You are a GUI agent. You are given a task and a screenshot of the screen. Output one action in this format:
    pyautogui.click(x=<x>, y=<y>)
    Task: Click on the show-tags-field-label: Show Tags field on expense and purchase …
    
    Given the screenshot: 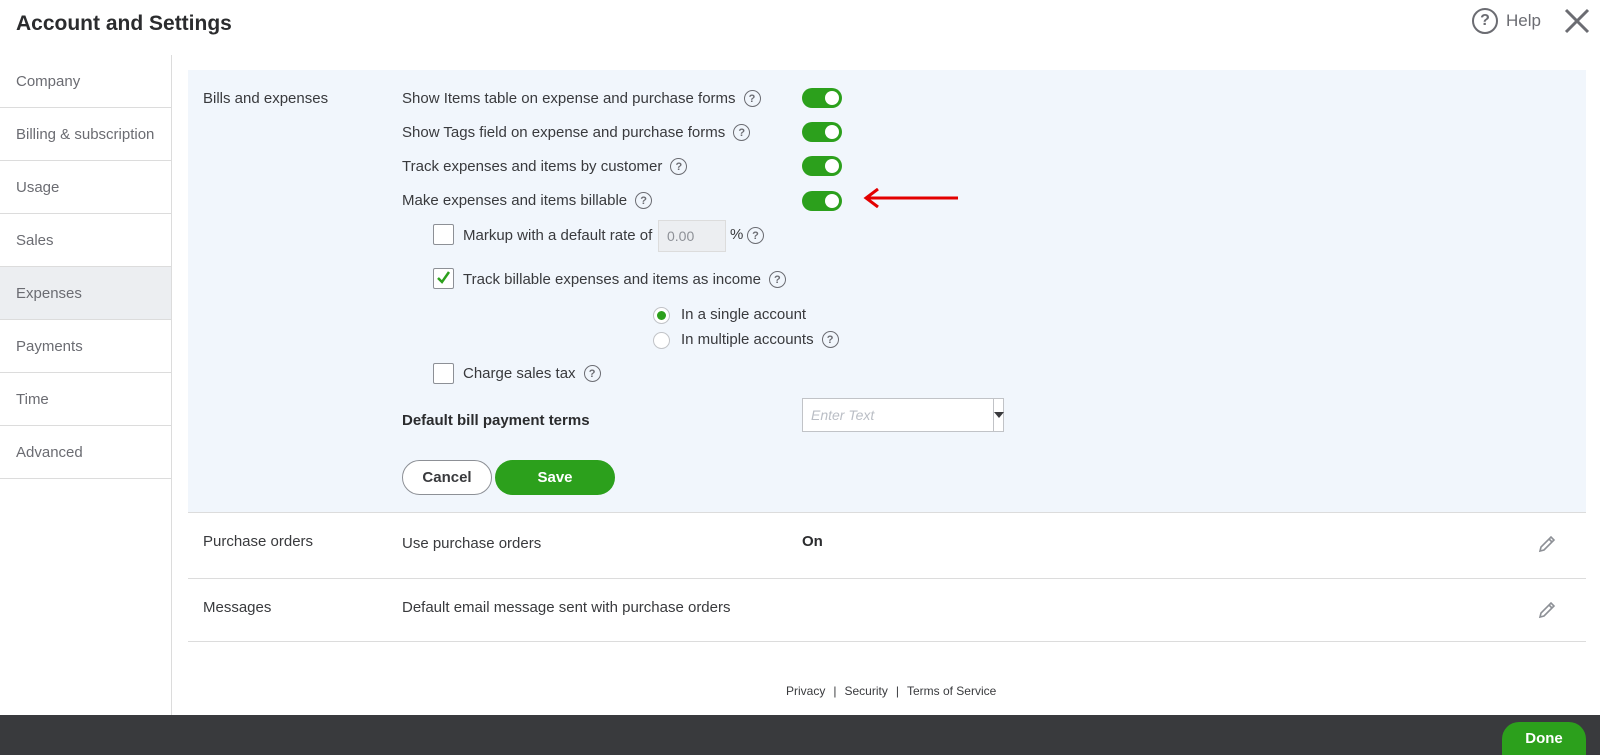 What is the action you would take?
    pyautogui.click(x=564, y=132)
    